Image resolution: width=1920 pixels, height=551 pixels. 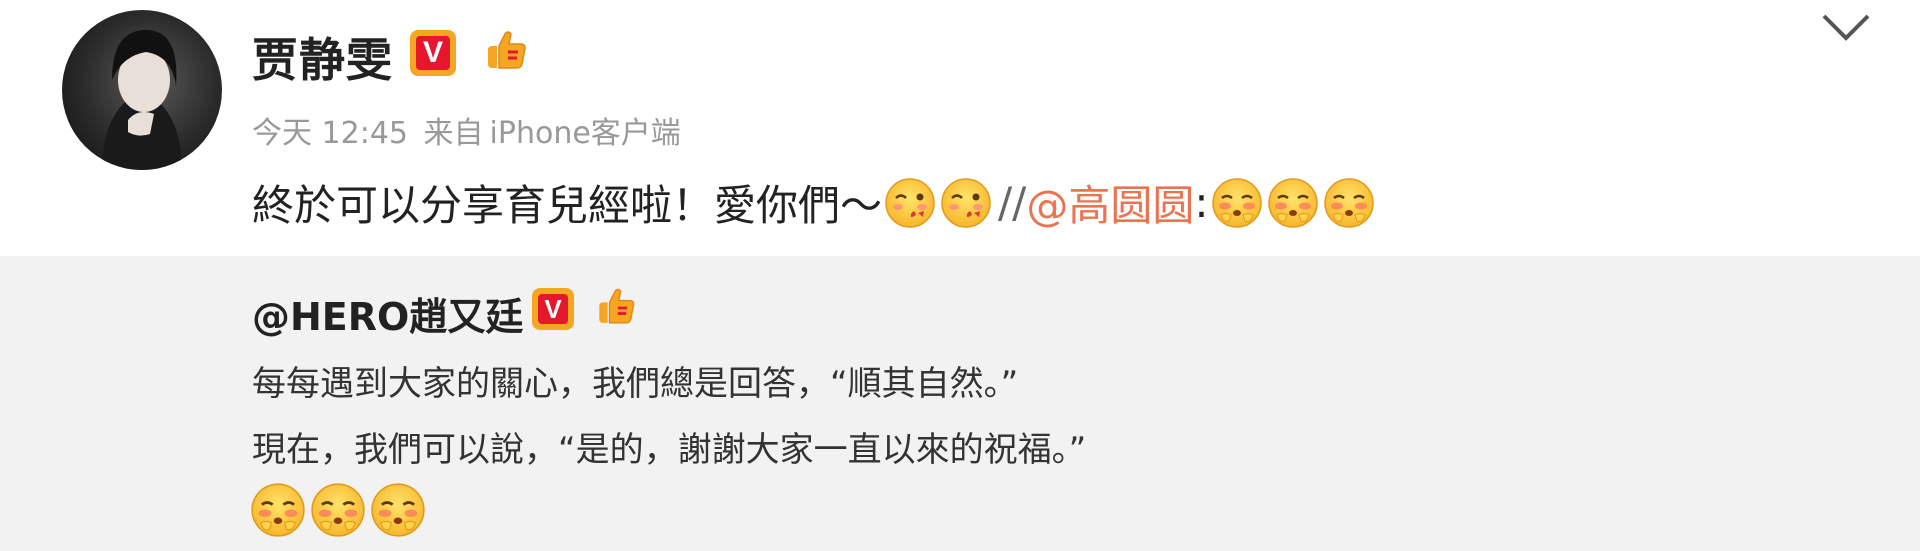 I want to click on retweet-emojis, so click(x=338, y=510).